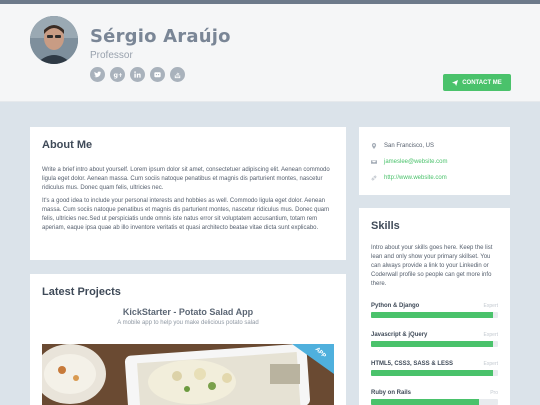 This screenshot has height=405, width=540. What do you see at coordinates (81, 292) in the screenshot?
I see `projects-heading: Latest Projects` at bounding box center [81, 292].